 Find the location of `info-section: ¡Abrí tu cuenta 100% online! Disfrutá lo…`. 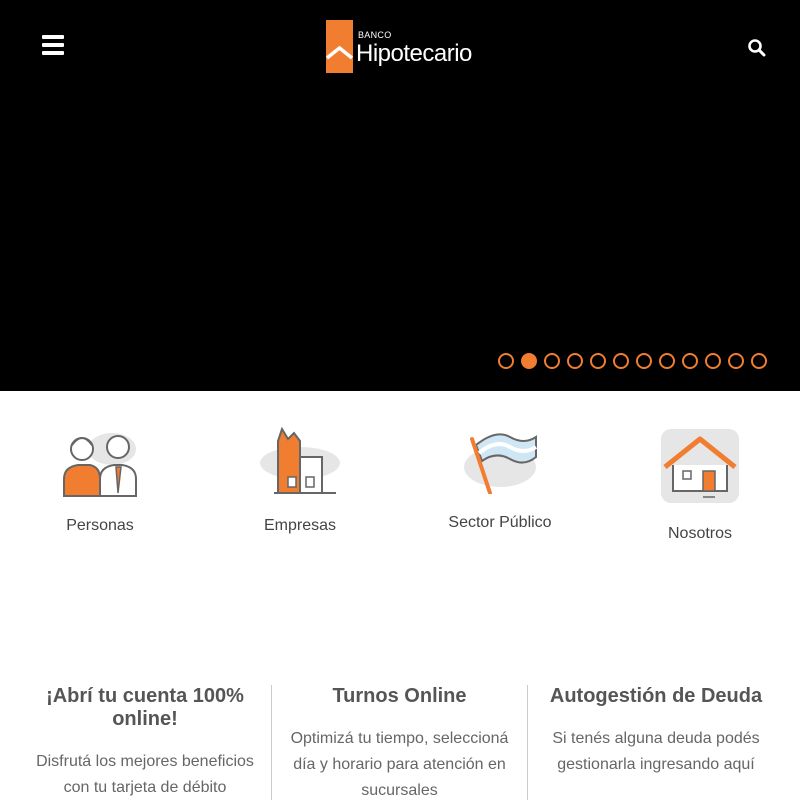

info-section: ¡Abrí tu cuenta 100% online! Disfrutá lo… is located at coordinates (400, 740).